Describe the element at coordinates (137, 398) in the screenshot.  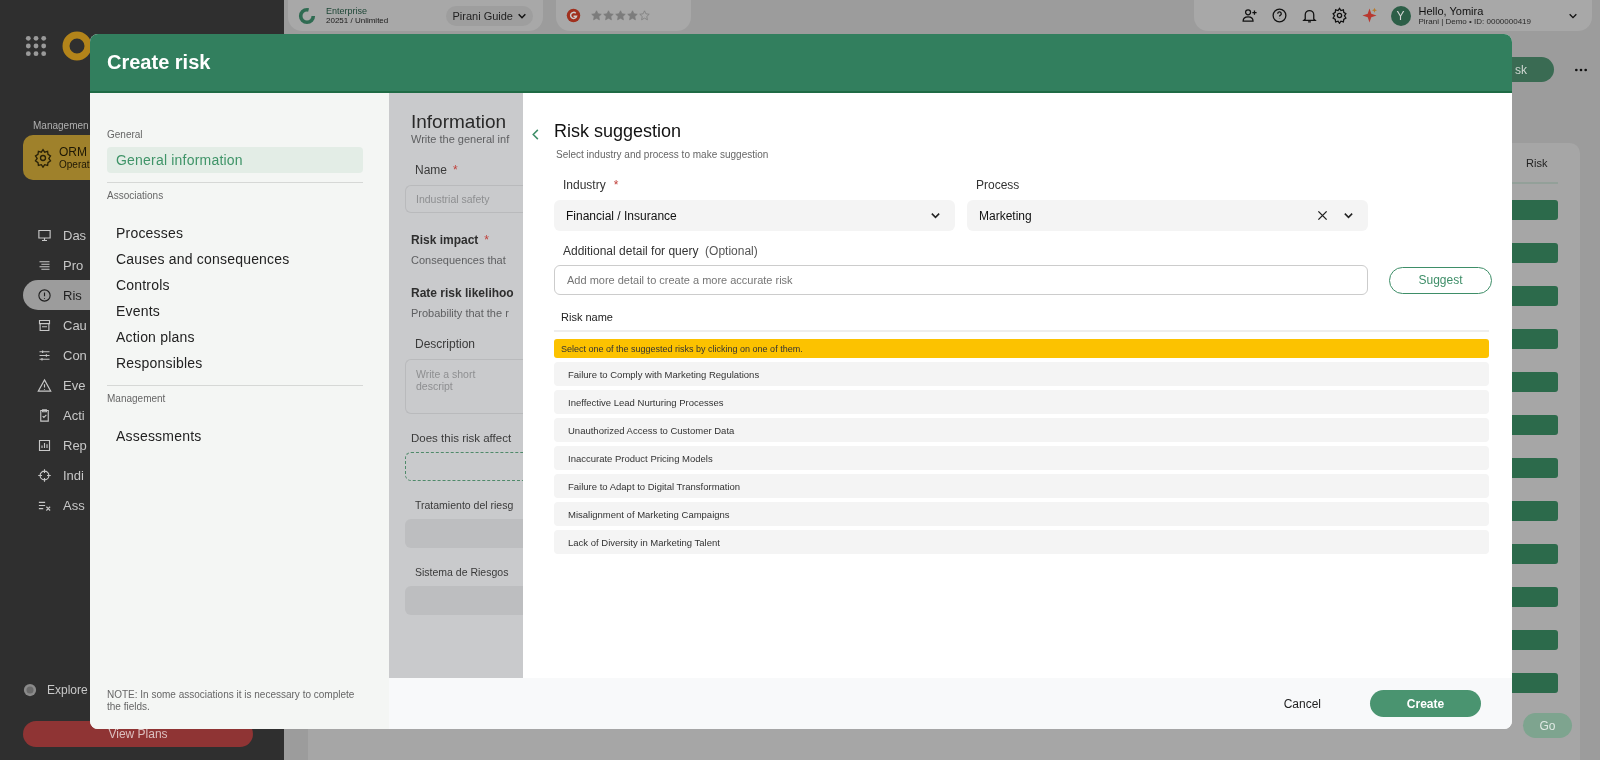
I see `nav-section-label: Management` at that location.